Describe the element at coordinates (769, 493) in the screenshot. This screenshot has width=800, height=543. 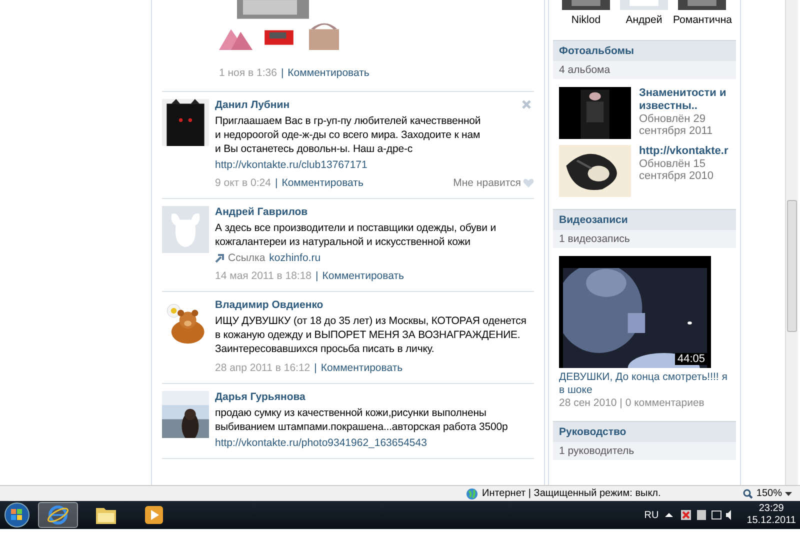
I see `zoom-level: 150%` at that location.